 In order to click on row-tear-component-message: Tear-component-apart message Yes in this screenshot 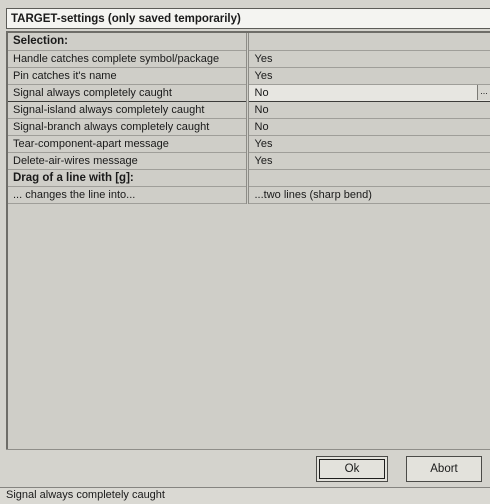, I will do `click(249, 144)`.